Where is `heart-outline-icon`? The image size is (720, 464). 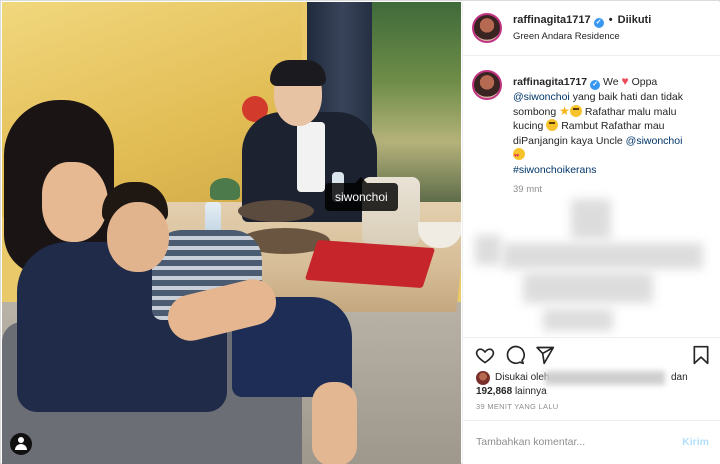 heart-outline-icon is located at coordinates (485, 355).